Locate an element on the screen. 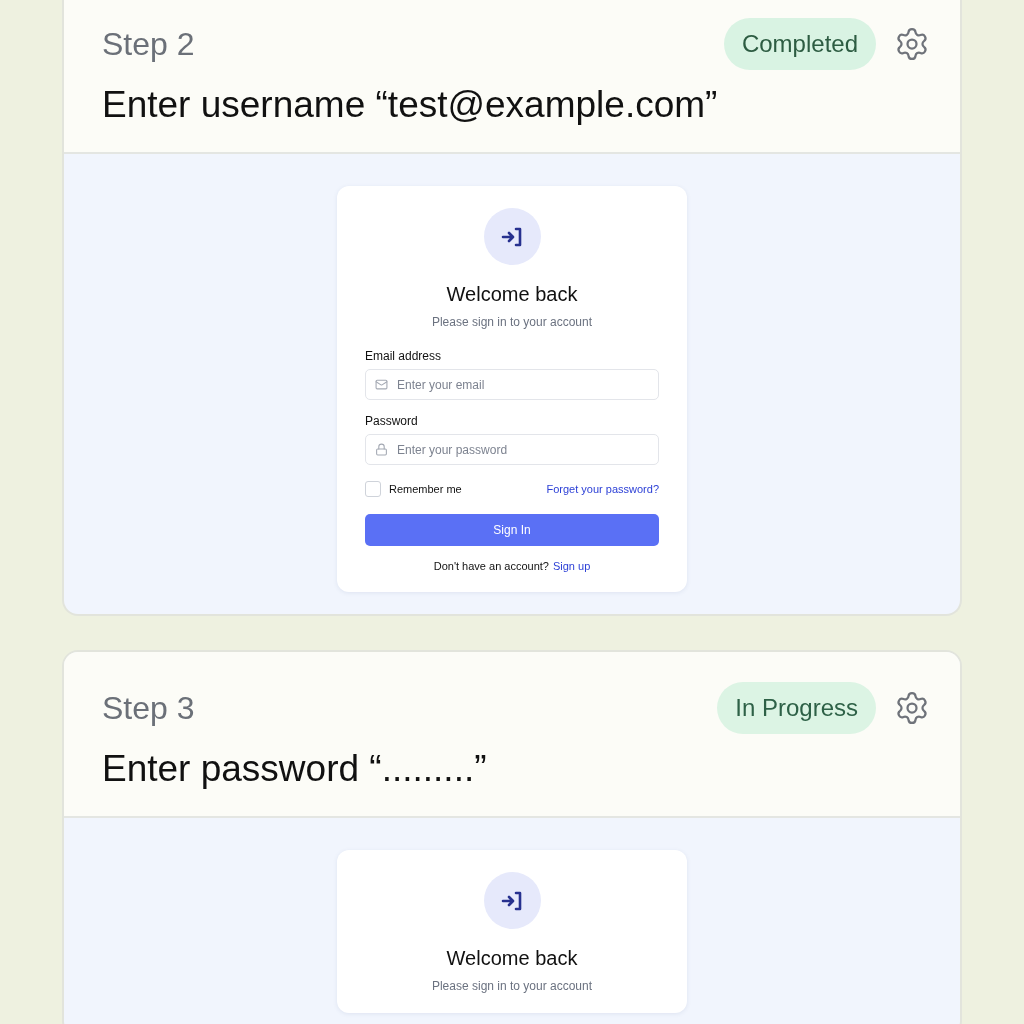 Image resolution: width=1024 pixels, height=1024 pixels. sign-up-link: Sign up is located at coordinates (571, 566).